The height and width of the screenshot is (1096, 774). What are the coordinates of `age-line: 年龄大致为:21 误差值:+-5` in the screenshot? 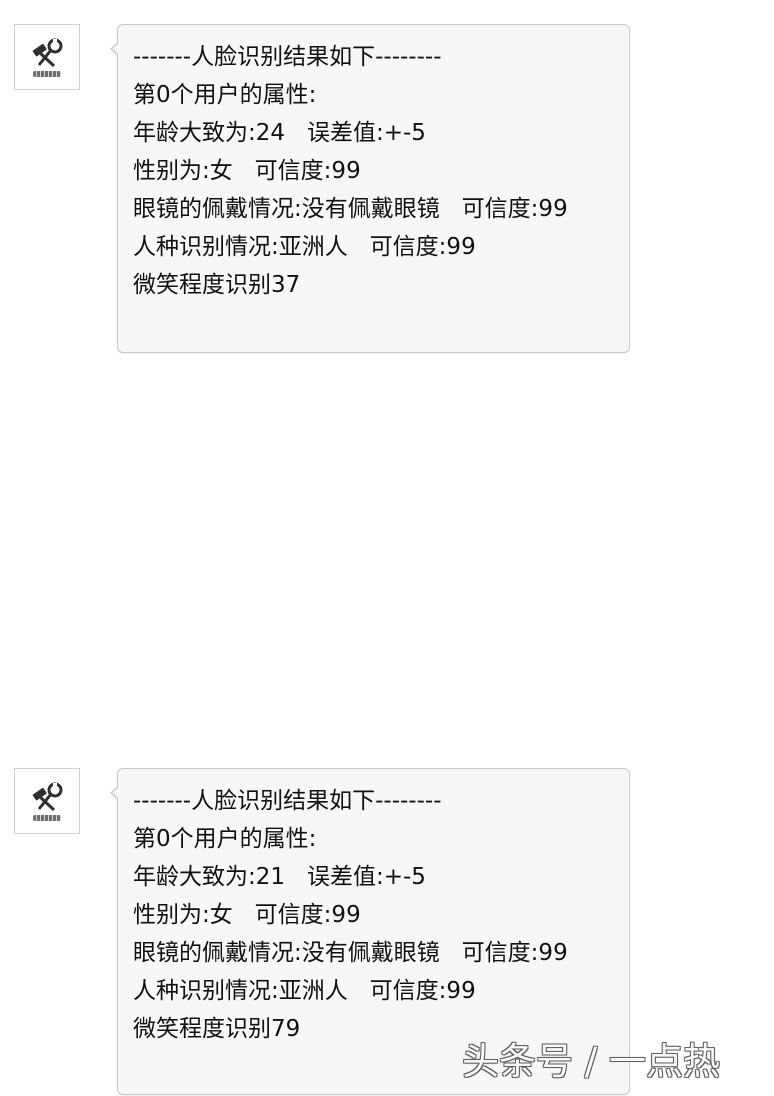 It's located at (279, 877).